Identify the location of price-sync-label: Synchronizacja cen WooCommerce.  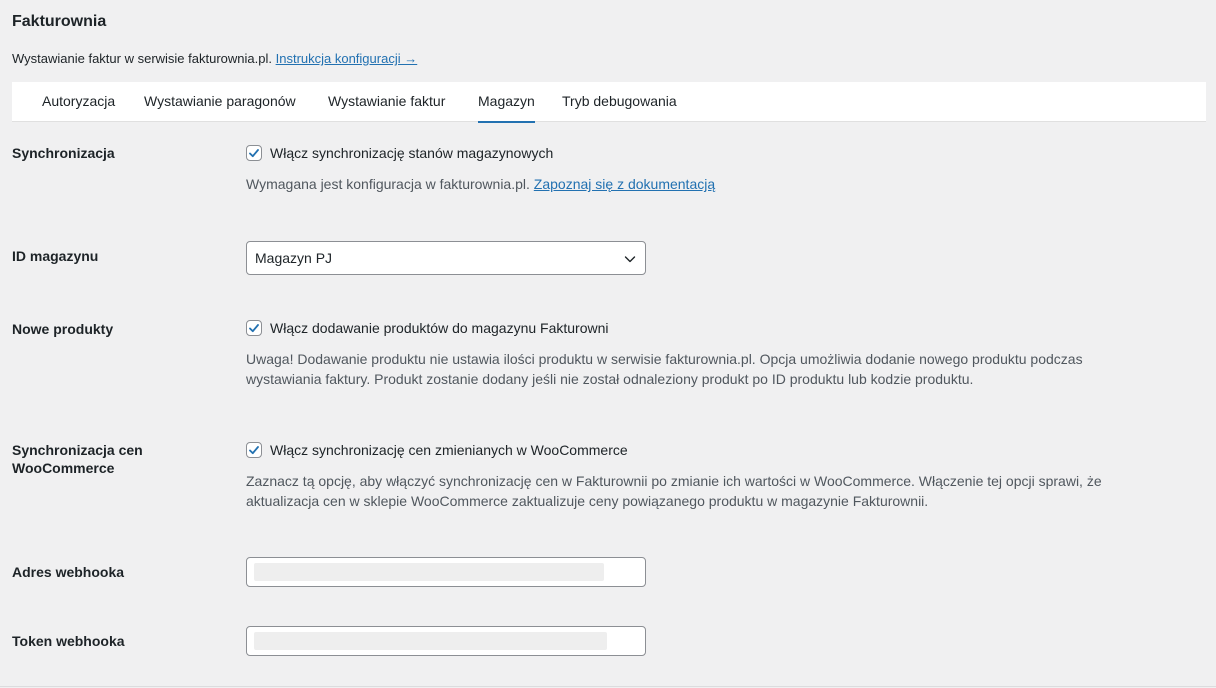
(77, 459).